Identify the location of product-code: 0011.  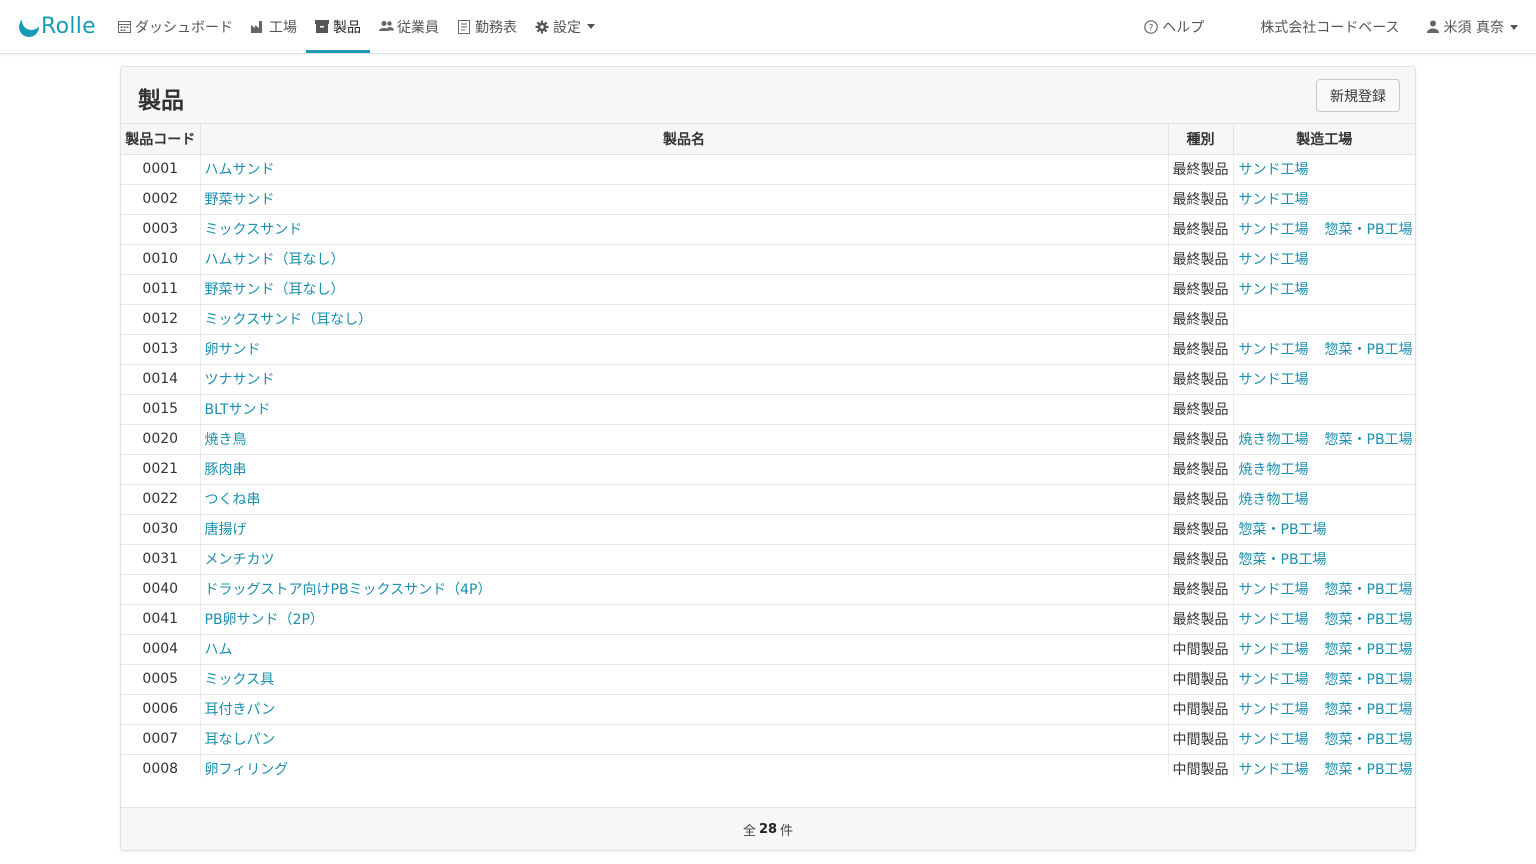
(161, 289).